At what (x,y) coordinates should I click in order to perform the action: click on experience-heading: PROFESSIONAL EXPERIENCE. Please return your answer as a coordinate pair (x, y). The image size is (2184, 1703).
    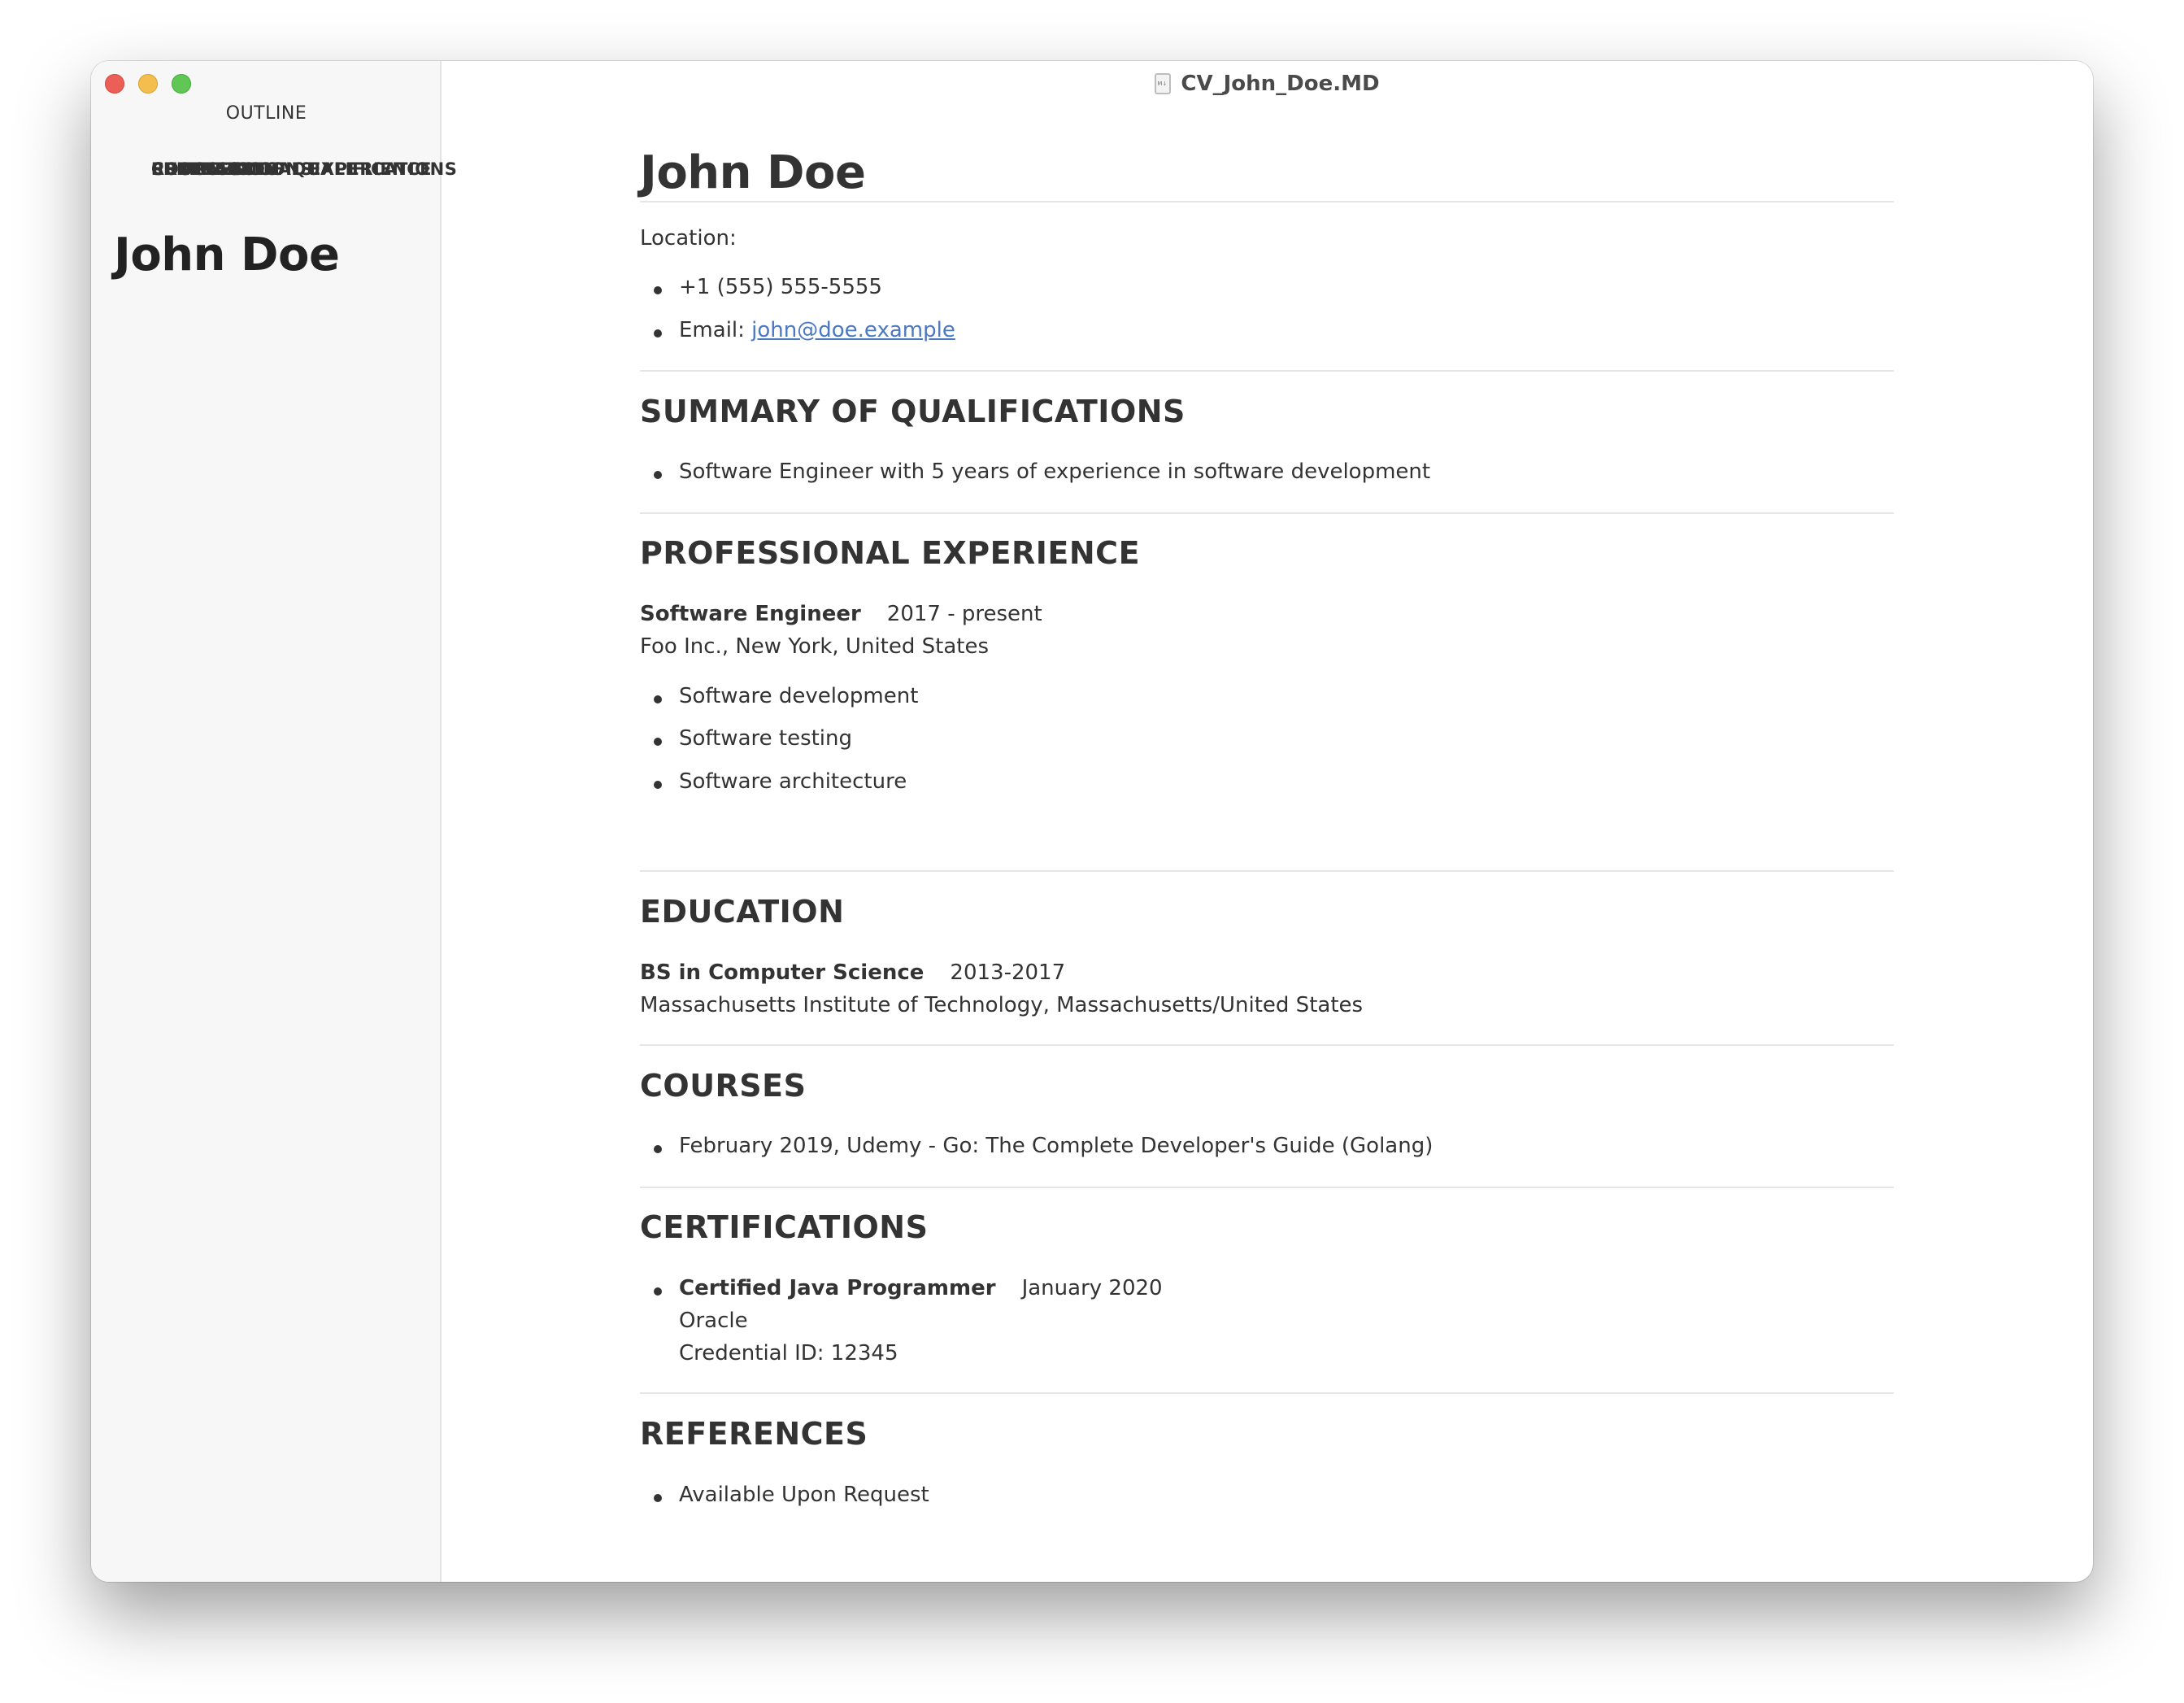
    Looking at the image, I should click on (891, 553).